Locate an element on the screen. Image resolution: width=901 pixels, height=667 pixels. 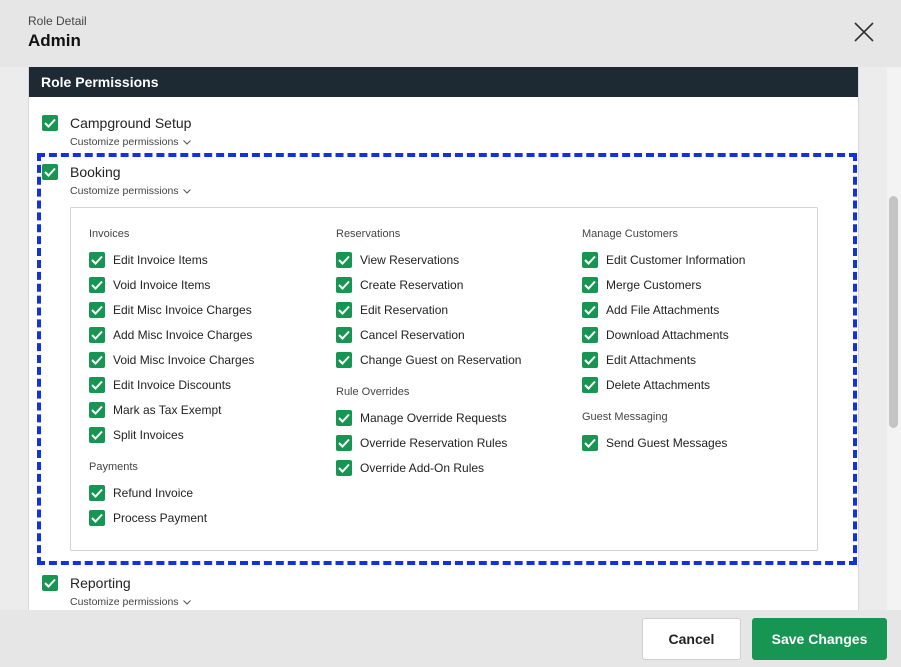
permission-label: Add Misc Invoice Charges is located at coordinates (183, 334).